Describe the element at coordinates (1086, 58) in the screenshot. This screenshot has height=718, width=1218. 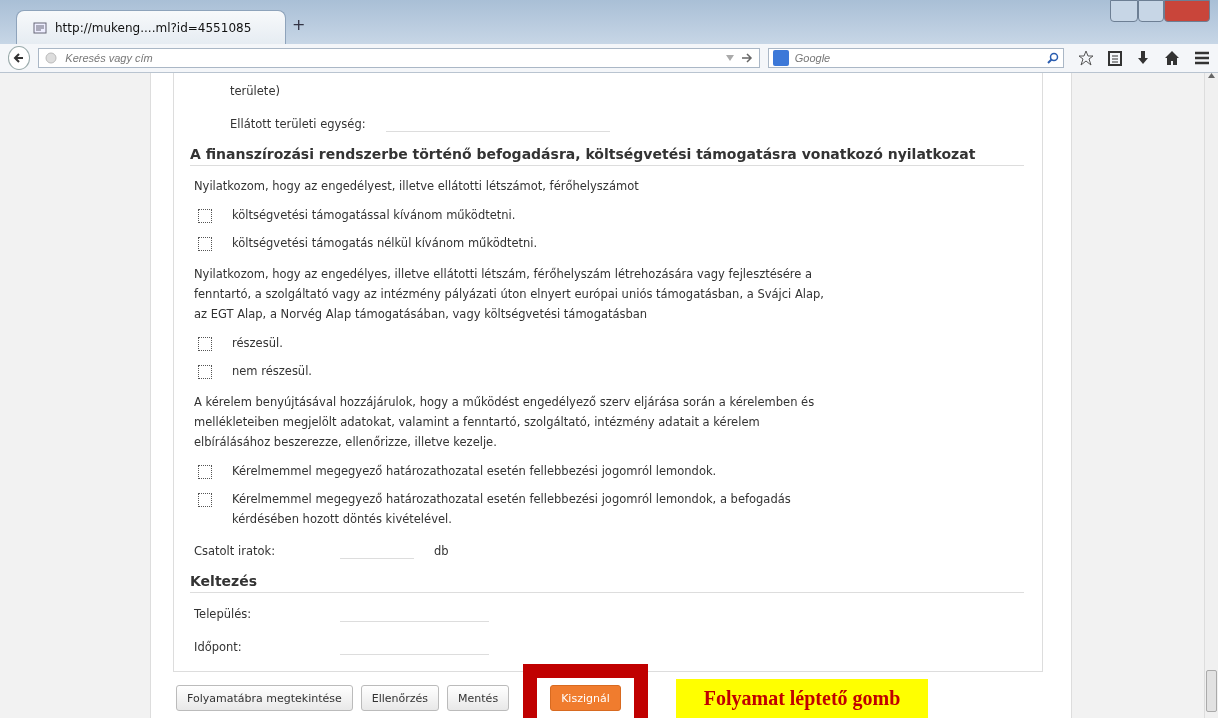
I see `star-icon` at that location.